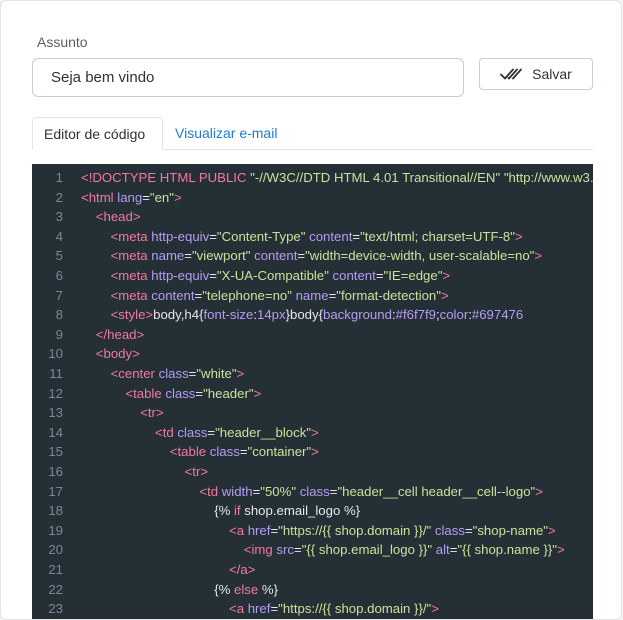 The width and height of the screenshot is (623, 620). I want to click on code-token: <!DOCTYPE HTML PUBLIC, so click(166, 177).